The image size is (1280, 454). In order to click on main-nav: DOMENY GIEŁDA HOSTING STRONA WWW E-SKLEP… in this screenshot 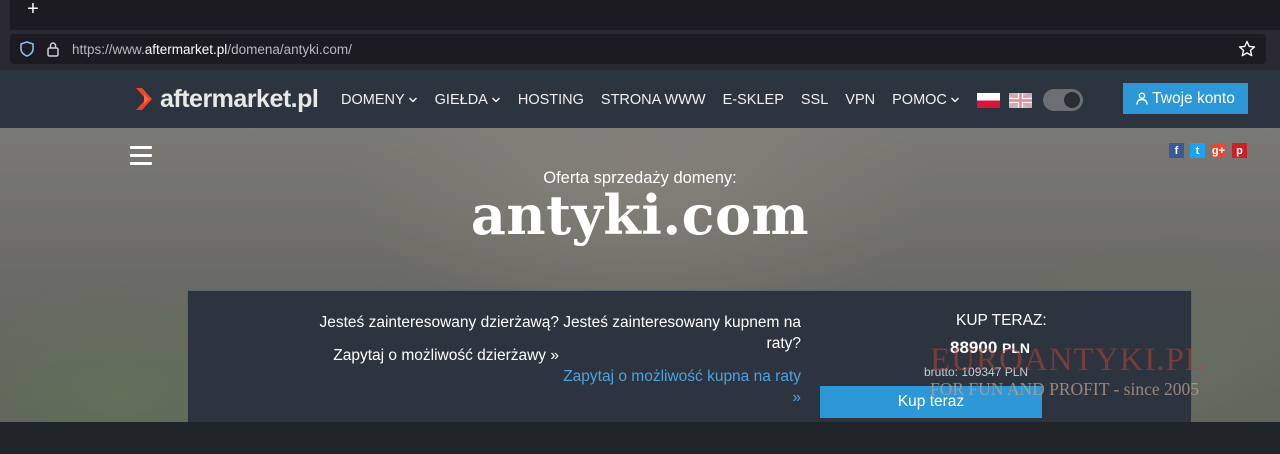, I will do `click(712, 100)`.